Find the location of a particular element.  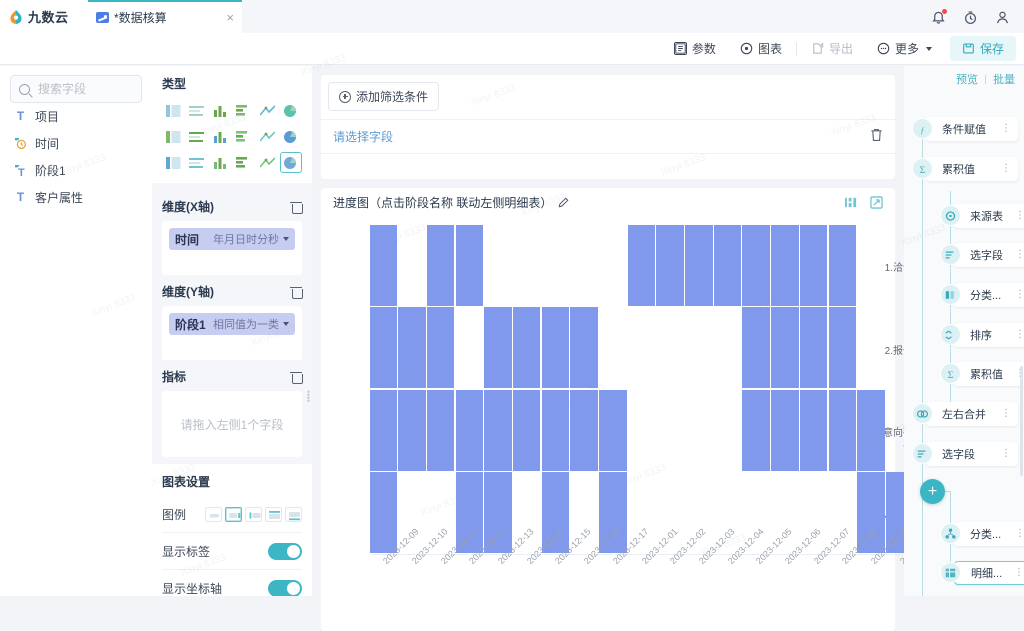

show-axis-toggle is located at coordinates (285, 587).